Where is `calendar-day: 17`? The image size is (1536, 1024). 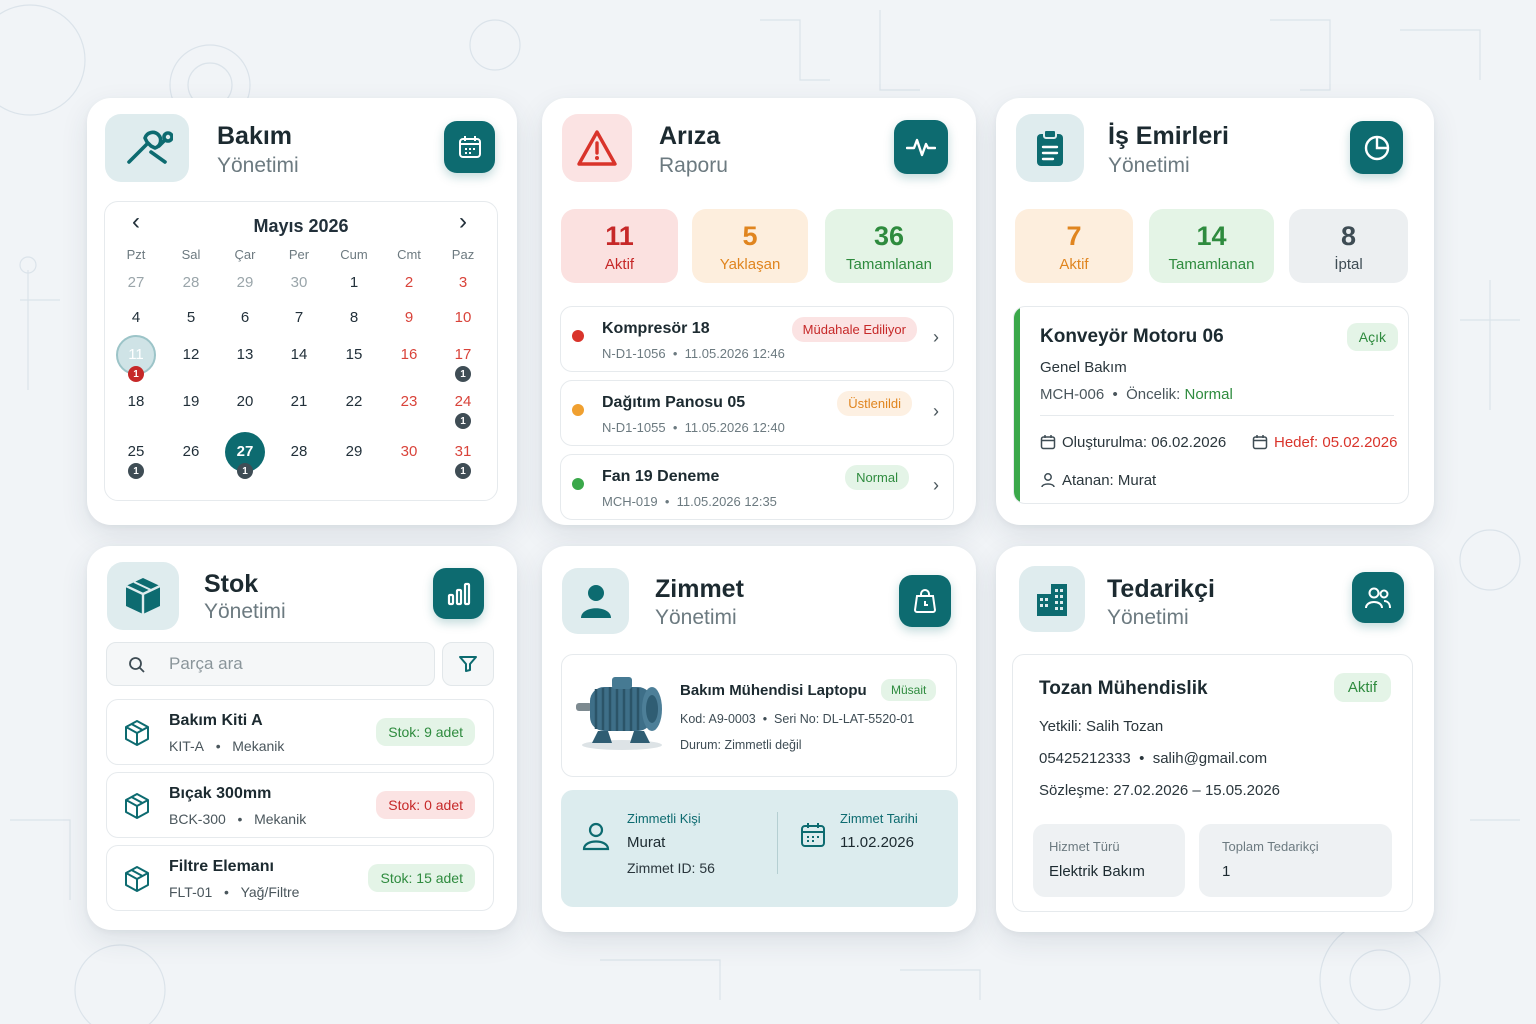
calendar-day: 17 is located at coordinates (463, 354).